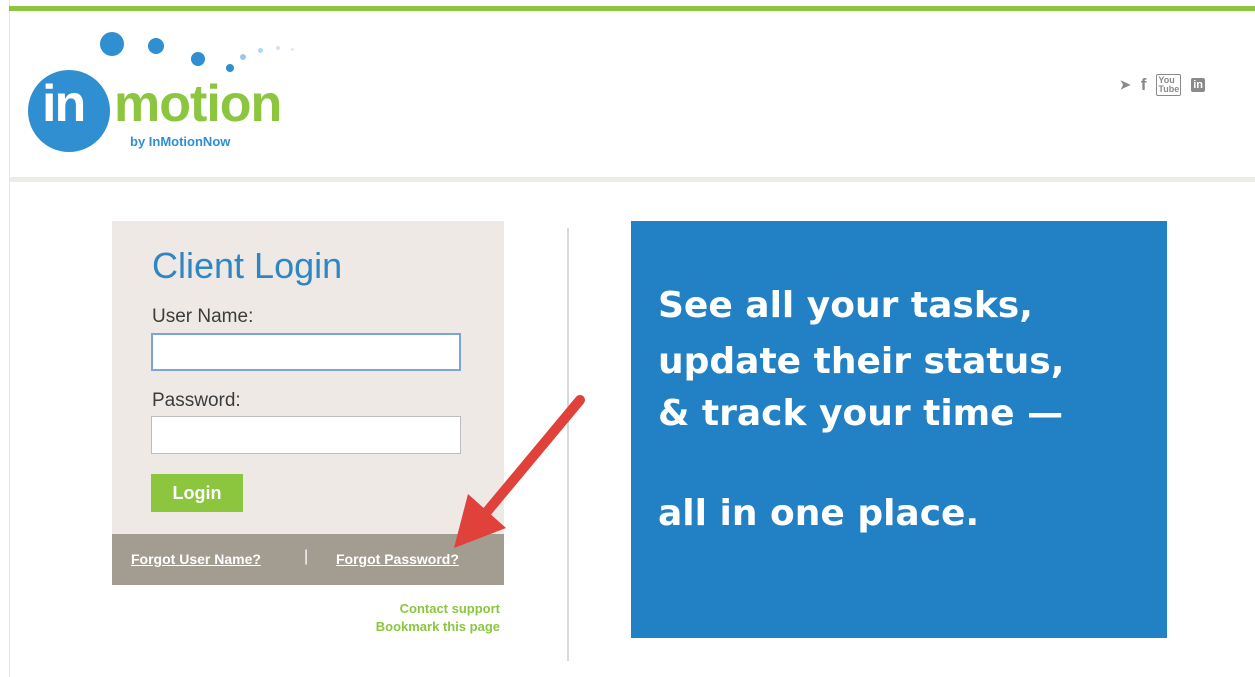 Image resolution: width=1255 pixels, height=677 pixels. What do you see at coordinates (1169, 85) in the screenshot?
I see `youtube-icon: You Tube` at bounding box center [1169, 85].